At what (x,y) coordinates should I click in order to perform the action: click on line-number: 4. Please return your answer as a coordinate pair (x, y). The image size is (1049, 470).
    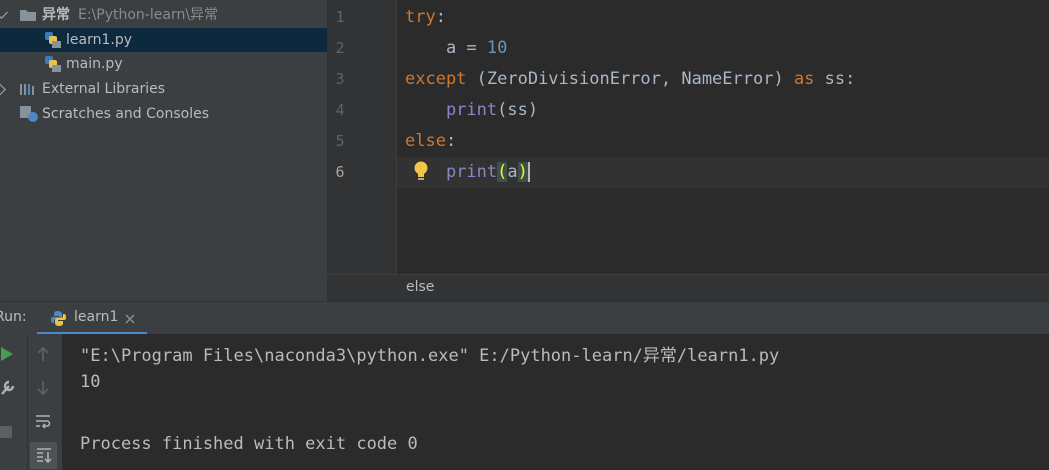
    Looking at the image, I should click on (340, 110).